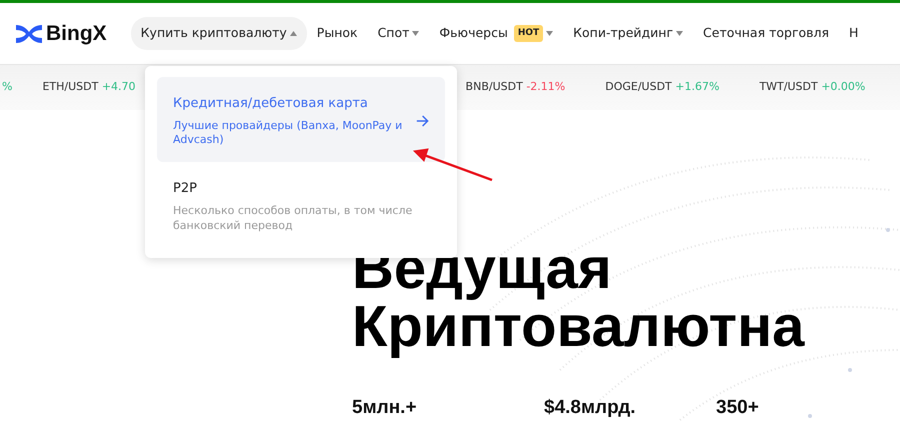 The width and height of the screenshot is (900, 429). What do you see at coordinates (496, 33) in the screenshot?
I see `nav-item: Фьючерсы HOT` at bounding box center [496, 33].